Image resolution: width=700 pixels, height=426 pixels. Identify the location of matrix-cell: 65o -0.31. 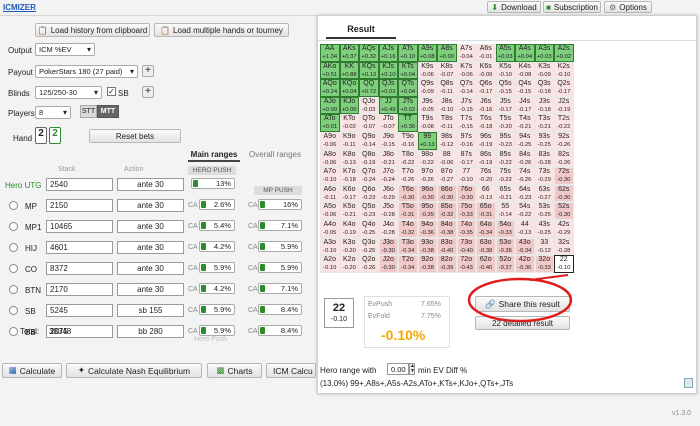
(486, 211).